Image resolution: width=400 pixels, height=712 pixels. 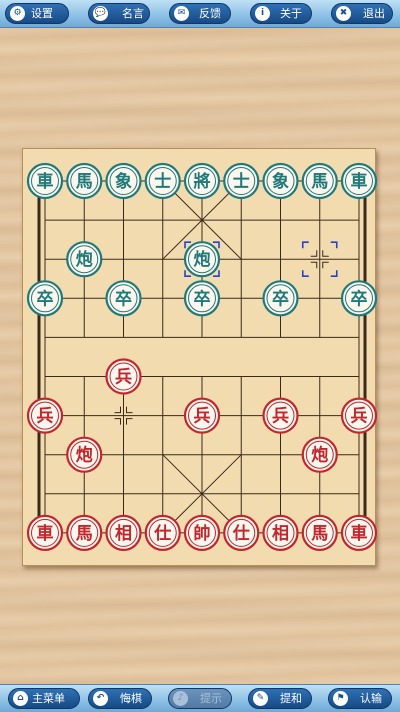 I want to click on speech-bubble-icon: 💬, so click(x=100, y=13).